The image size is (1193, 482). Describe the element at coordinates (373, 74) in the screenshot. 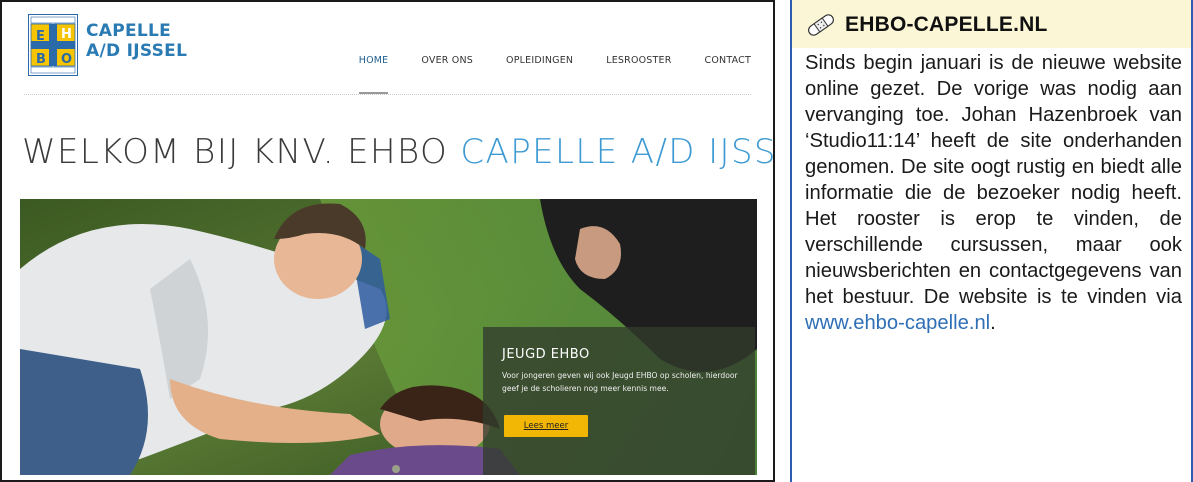

I see `nav-home: HOME` at that location.